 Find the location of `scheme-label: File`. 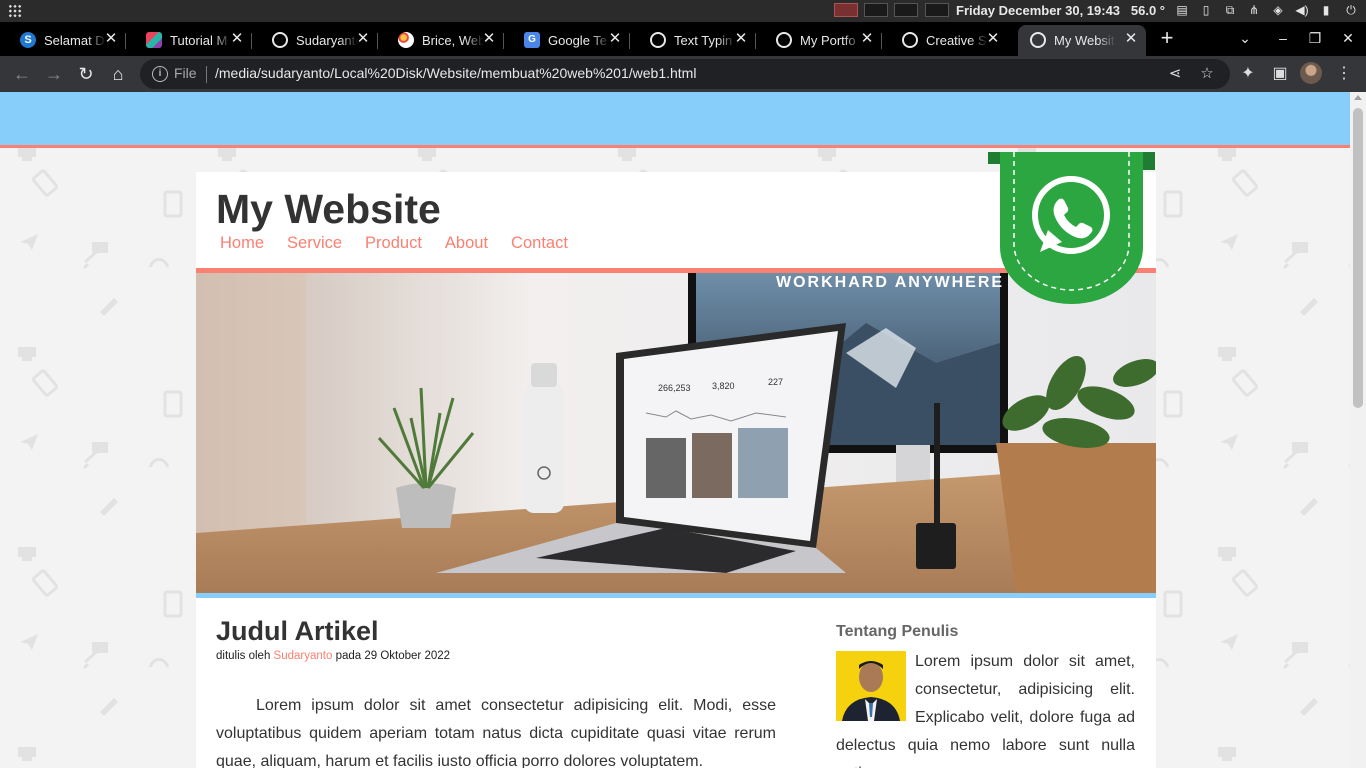

scheme-label: File is located at coordinates (185, 73).